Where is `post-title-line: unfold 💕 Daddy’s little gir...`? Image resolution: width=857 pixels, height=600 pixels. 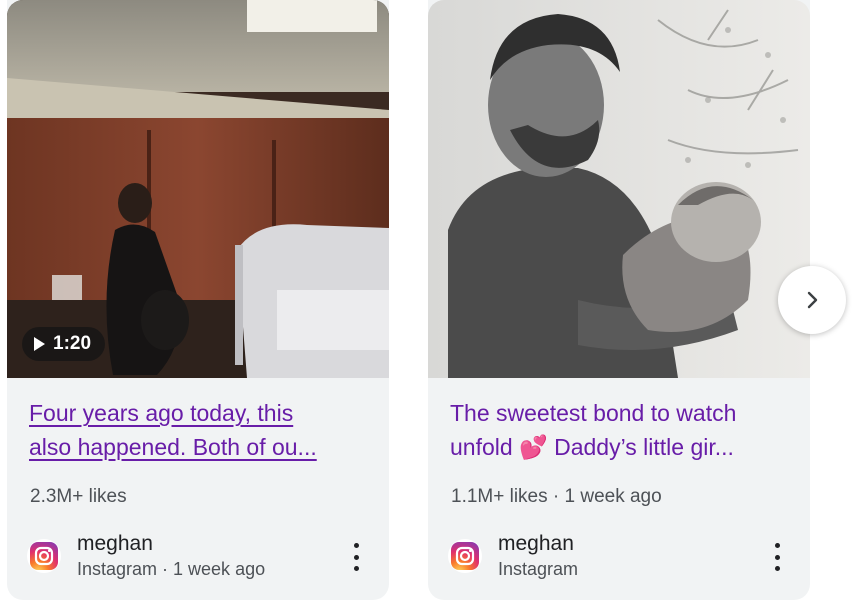
post-title-line: unfold 💕 Daddy’s little gir... is located at coordinates (592, 447).